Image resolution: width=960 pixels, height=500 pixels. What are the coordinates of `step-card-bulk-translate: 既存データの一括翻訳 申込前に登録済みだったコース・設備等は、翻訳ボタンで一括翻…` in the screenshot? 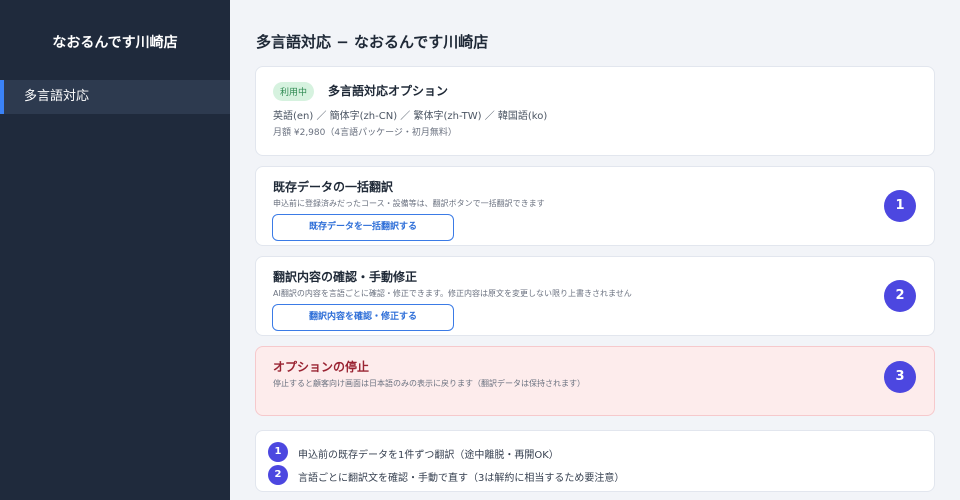 It's located at (595, 206).